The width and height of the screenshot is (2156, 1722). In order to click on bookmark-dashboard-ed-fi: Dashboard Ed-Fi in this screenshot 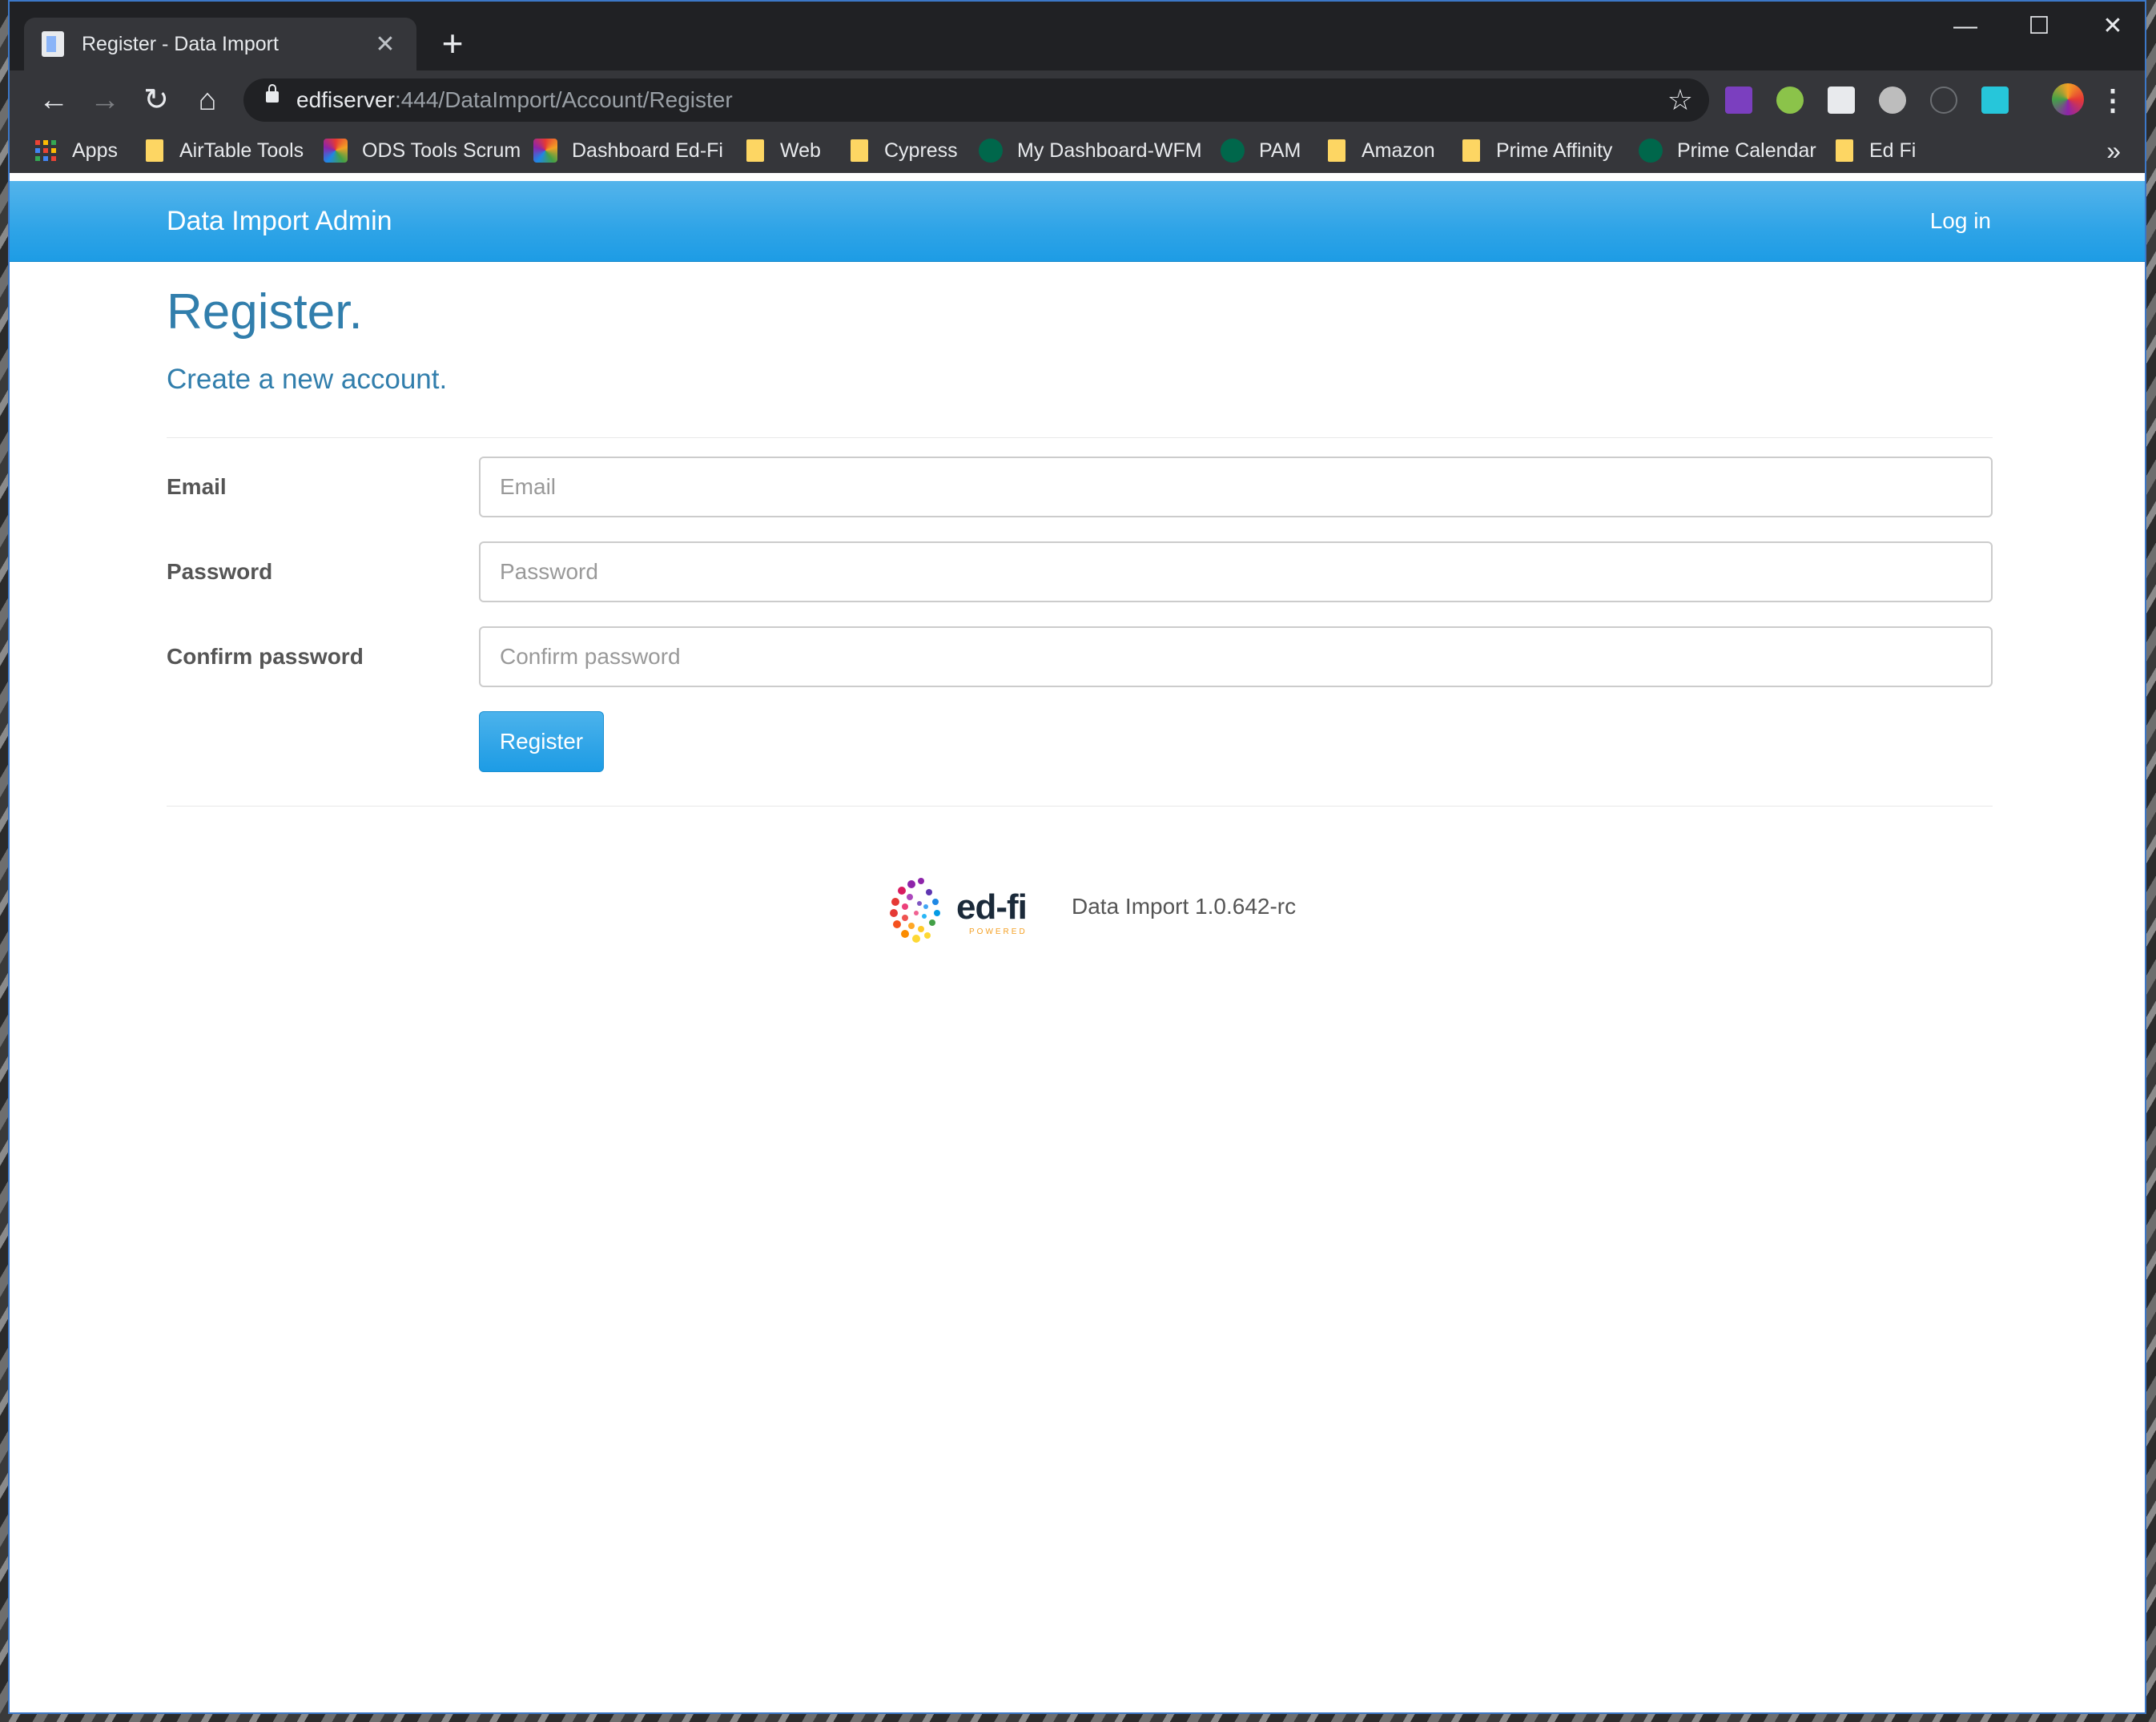, I will do `click(628, 150)`.